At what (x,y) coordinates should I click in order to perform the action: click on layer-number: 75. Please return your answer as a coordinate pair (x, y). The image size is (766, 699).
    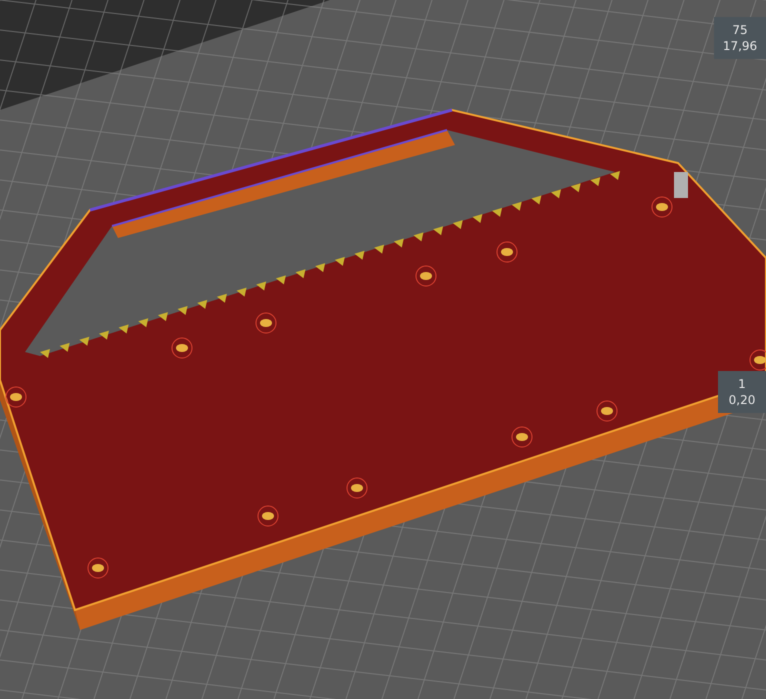
    Looking at the image, I should click on (740, 30).